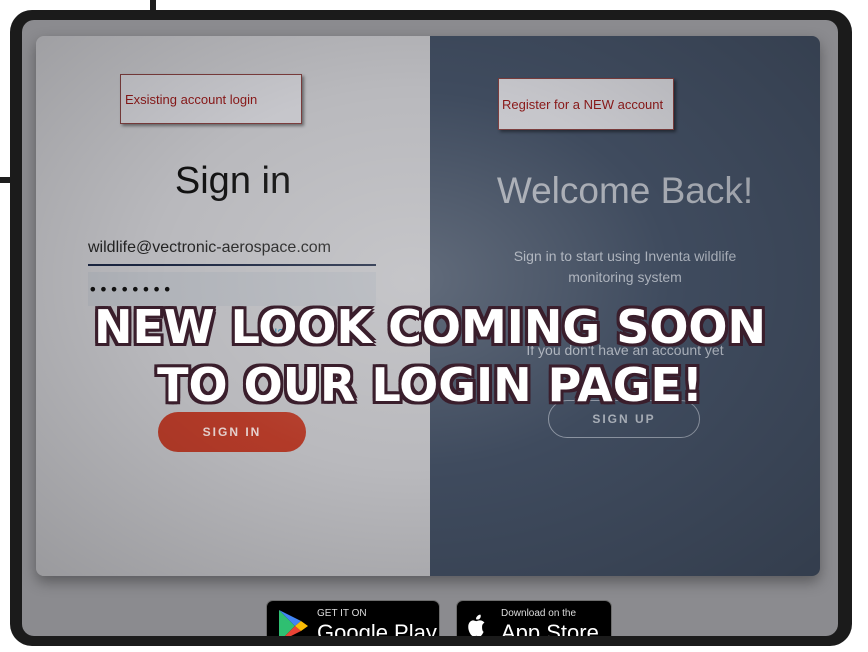 The width and height of the screenshot is (868, 652). I want to click on app-store-badge: Download on the App Store, so click(534, 618).